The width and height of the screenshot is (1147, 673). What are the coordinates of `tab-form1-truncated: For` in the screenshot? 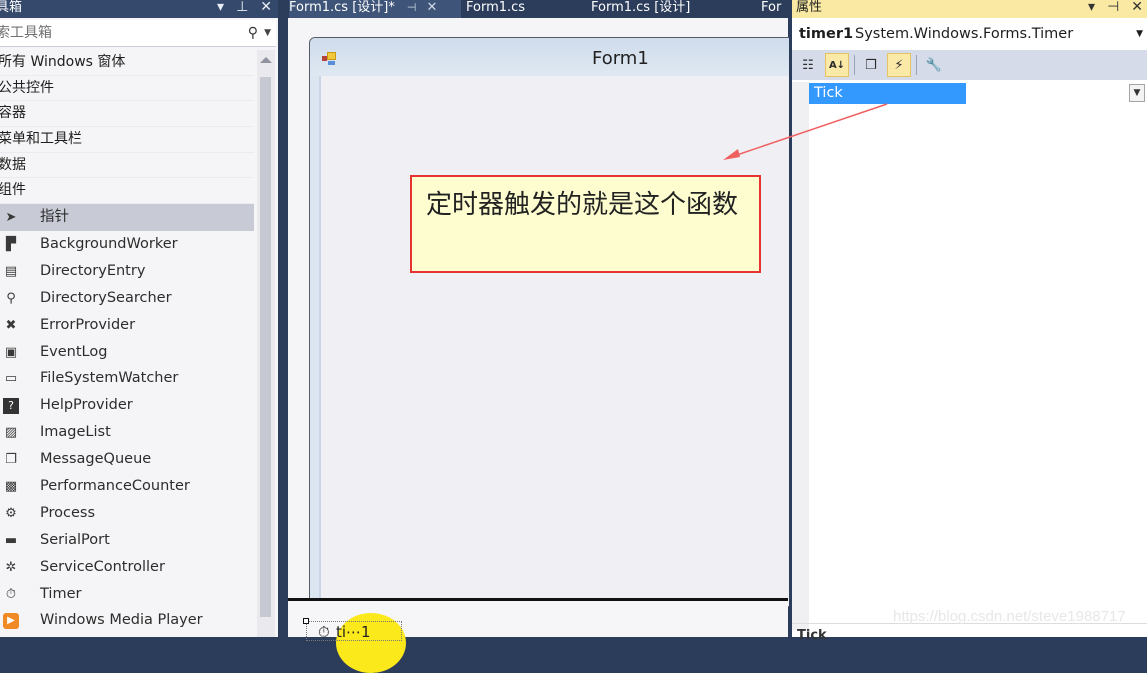 It's located at (771, 9).